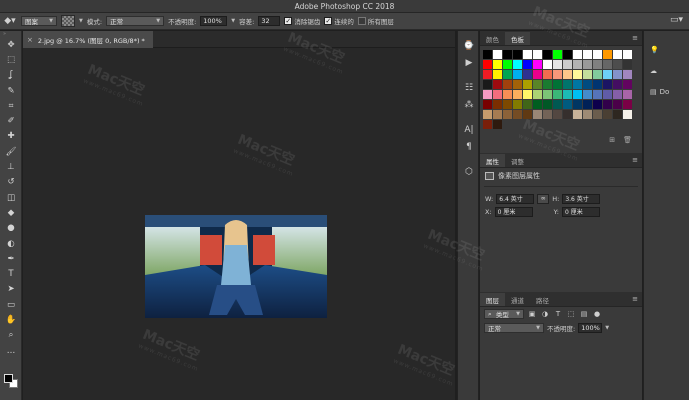 The height and width of the screenshot is (400, 689). Describe the element at coordinates (469, 104) in the screenshot. I see `brush-preset-icon: ⁂` at that location.